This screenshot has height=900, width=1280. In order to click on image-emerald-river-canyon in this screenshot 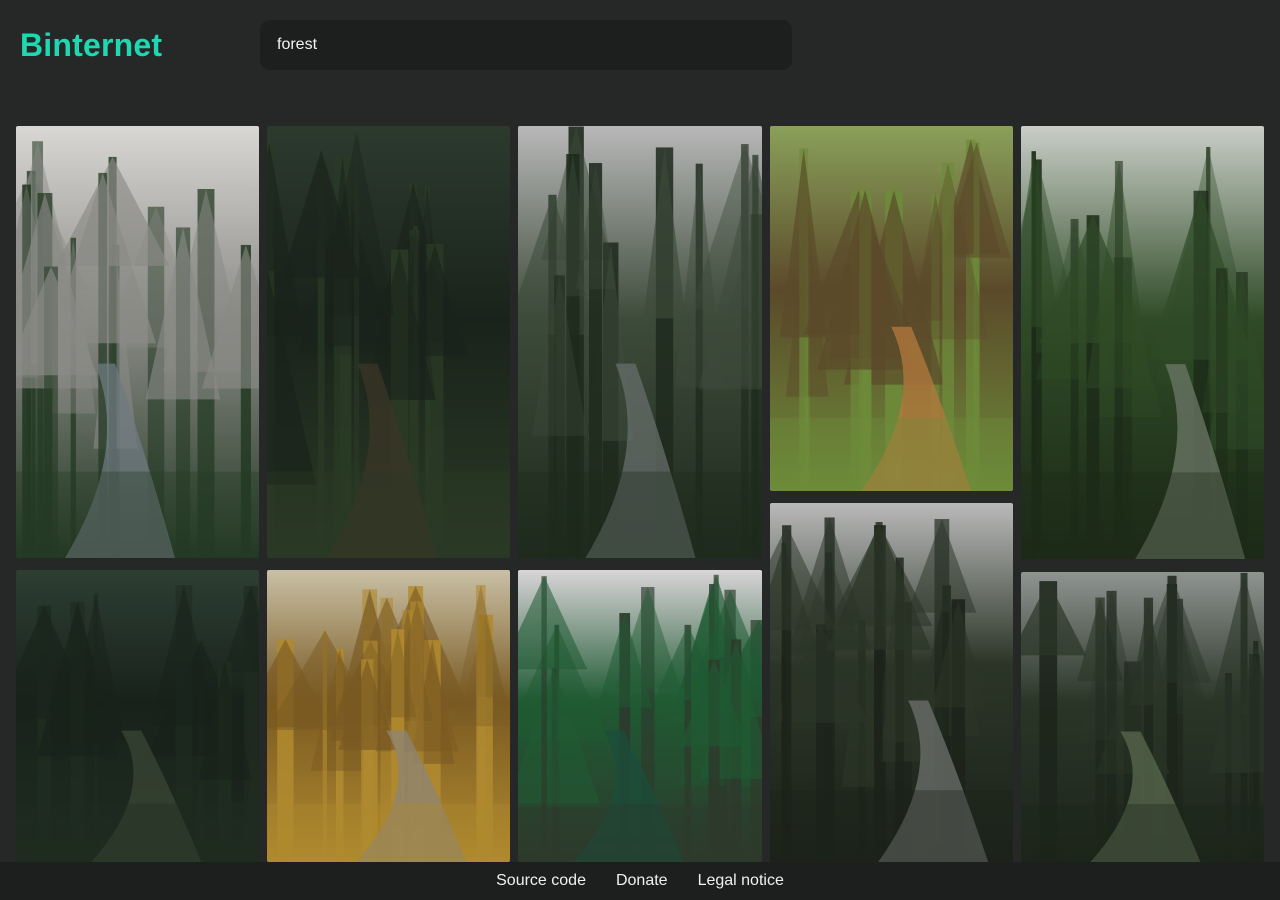, I will do `click(640, 716)`.